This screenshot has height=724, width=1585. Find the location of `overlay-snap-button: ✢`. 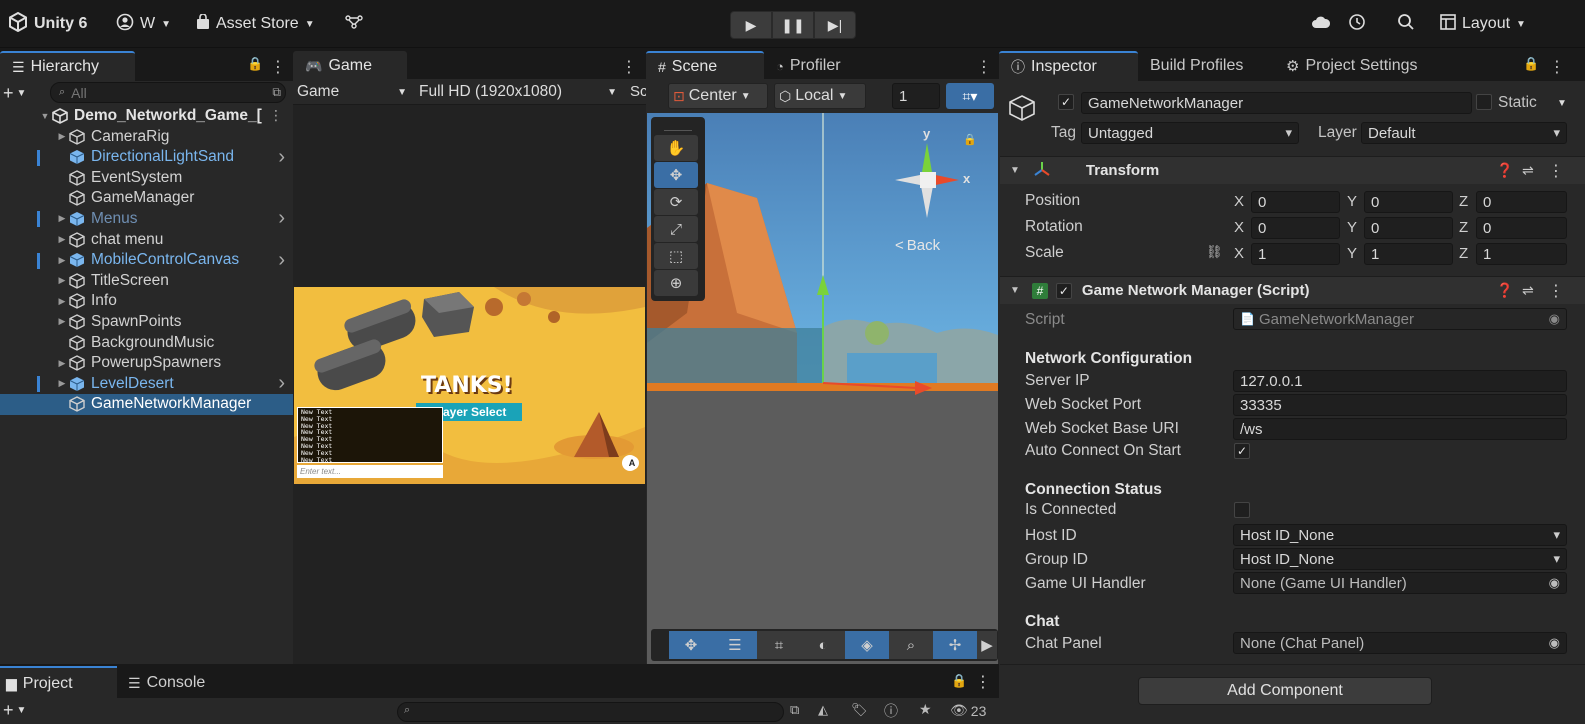

overlay-snap-button: ✢ is located at coordinates (955, 645).